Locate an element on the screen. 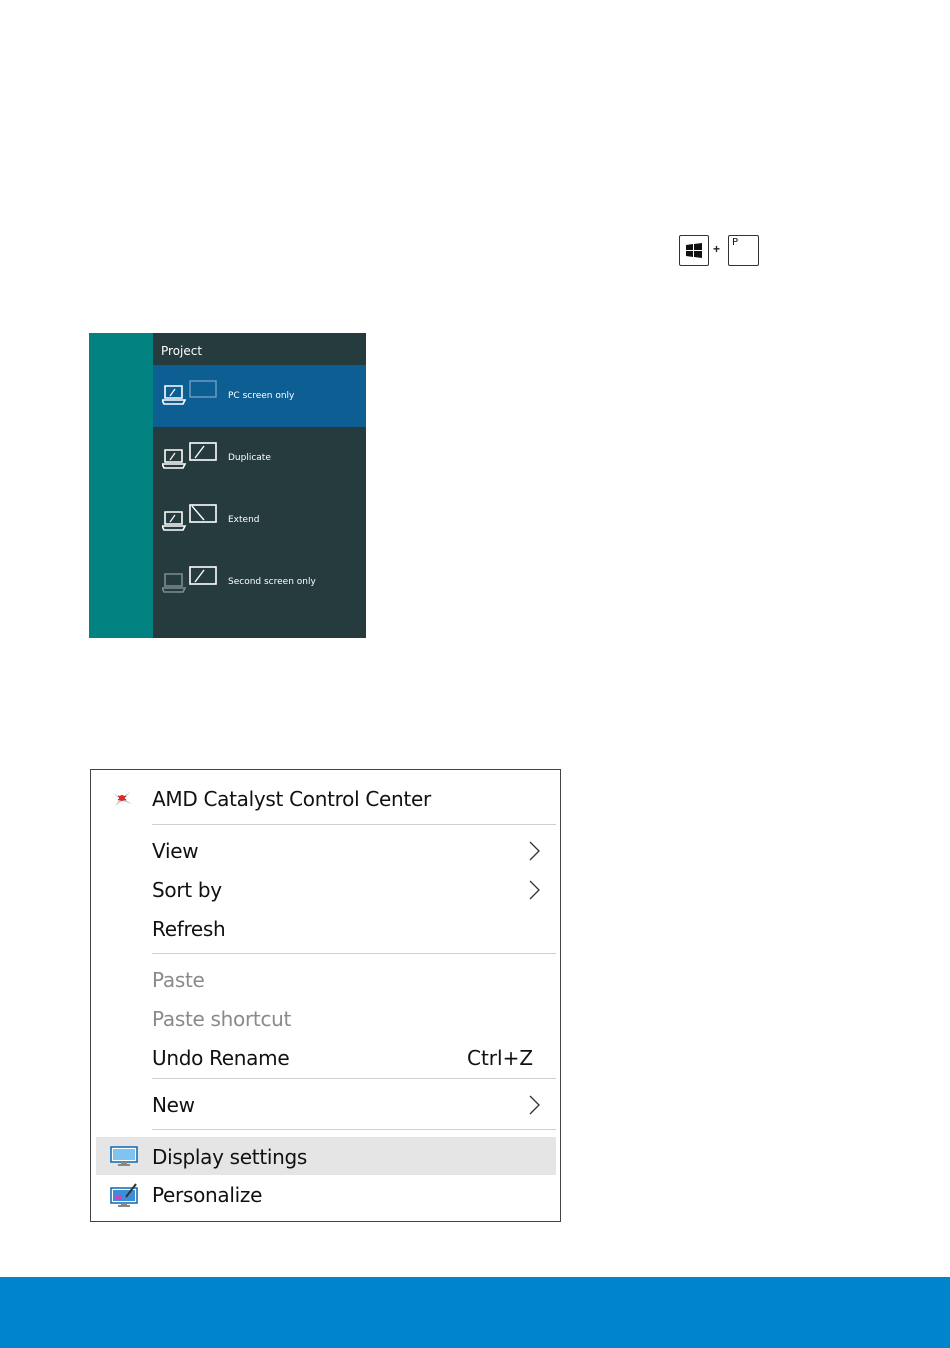 This screenshot has height=1348, width=950. project-option-pc-screen-only: PC screen only is located at coordinates (259, 396).